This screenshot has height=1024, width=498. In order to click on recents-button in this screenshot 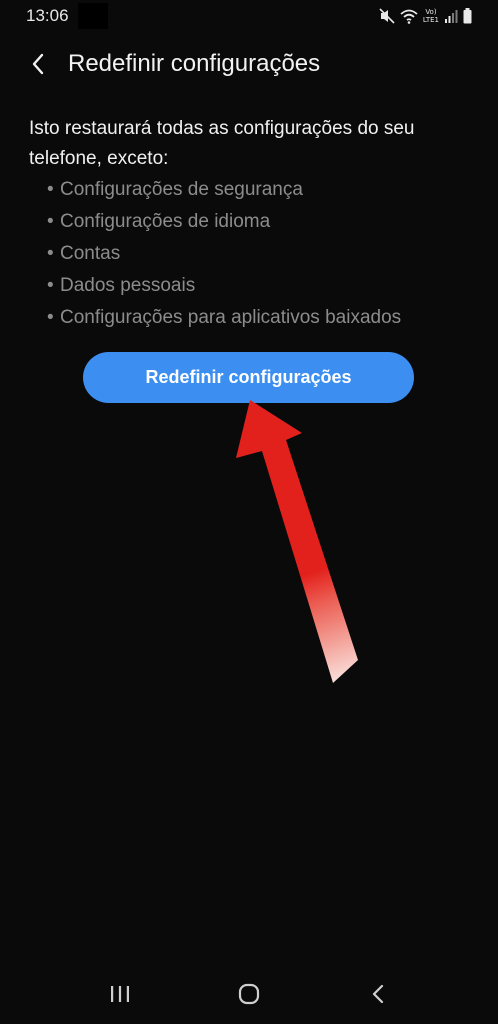, I will do `click(120, 994)`.